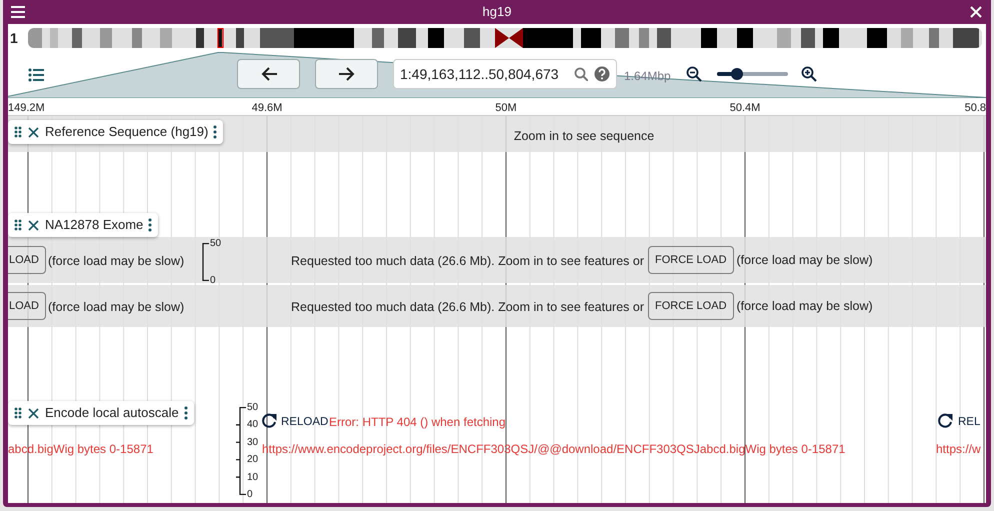  What do you see at coordinates (602, 74) in the screenshot?
I see `help-icon` at bounding box center [602, 74].